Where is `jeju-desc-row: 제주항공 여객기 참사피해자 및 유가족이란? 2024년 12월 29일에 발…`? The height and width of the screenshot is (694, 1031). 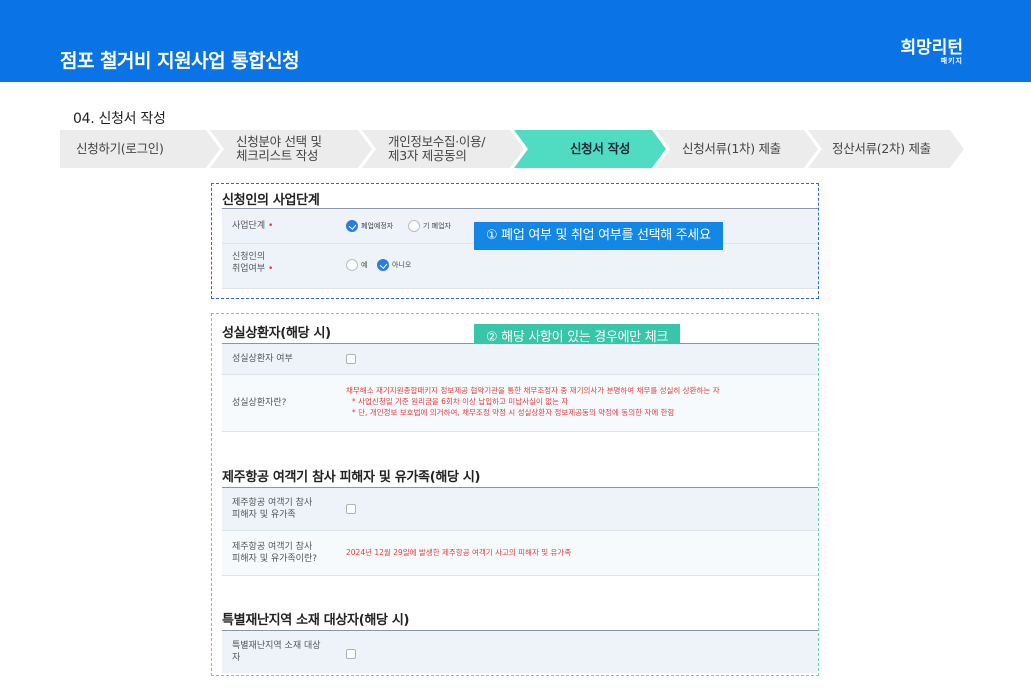 jeju-desc-row: 제주항공 여객기 참사피해자 및 유가족이란? 2024년 12월 29일에 발… is located at coordinates (520, 553).